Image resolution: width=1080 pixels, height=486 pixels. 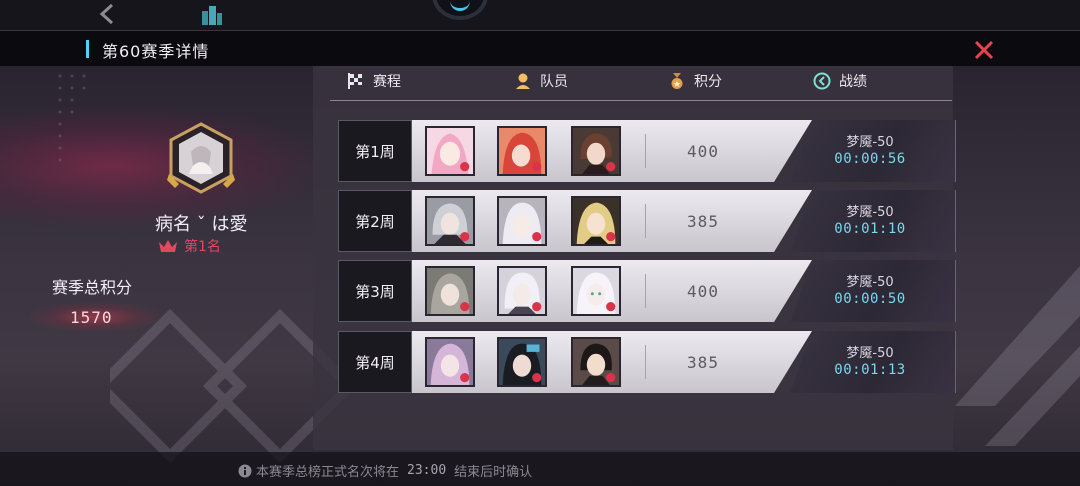 I want to click on member-icon, so click(x=523, y=81).